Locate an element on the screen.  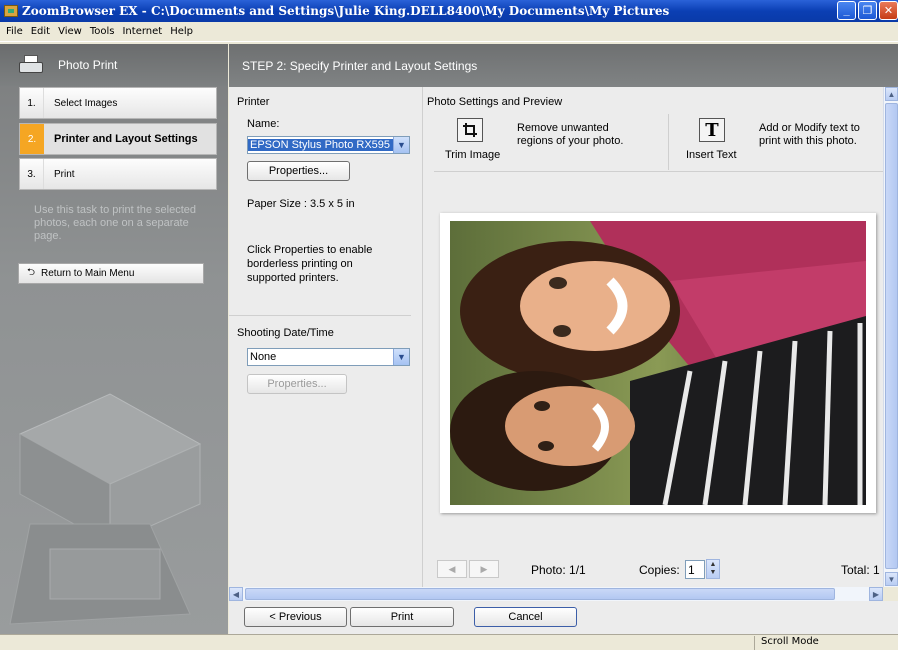
window-controls: _ ❐ ✕ is located at coordinates (867, 10).